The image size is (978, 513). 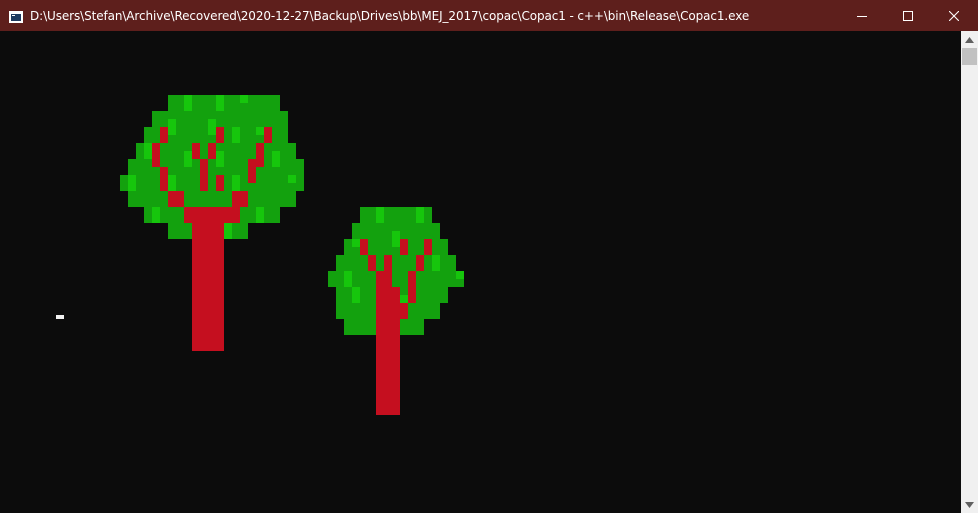 I want to click on scrollbar-thumb, so click(x=969, y=56).